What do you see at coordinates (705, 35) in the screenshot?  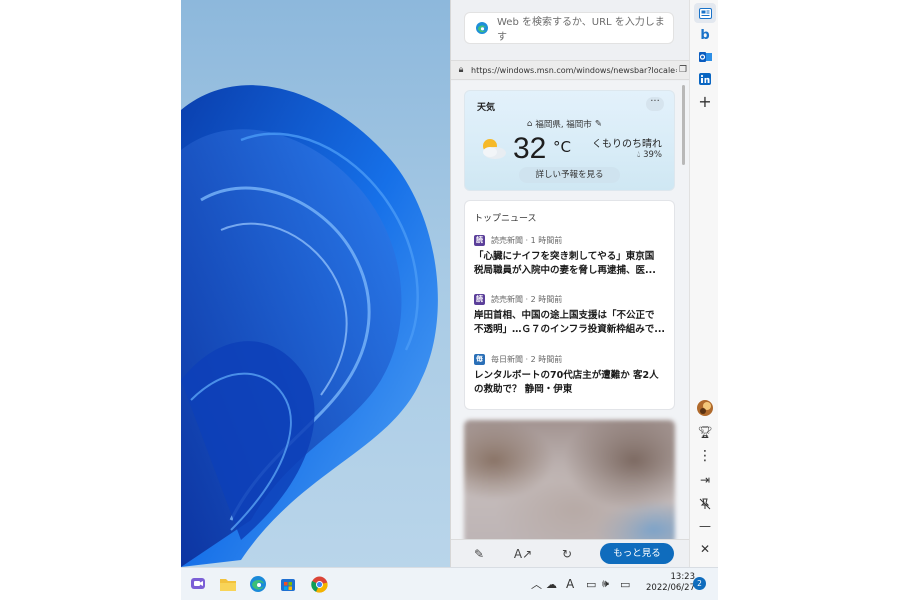 I see `bing-icon: b` at bounding box center [705, 35].